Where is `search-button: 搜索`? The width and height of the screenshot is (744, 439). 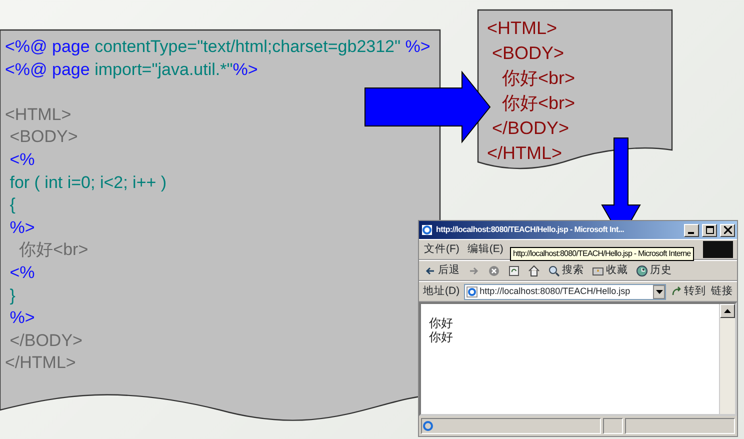
search-button: 搜索 is located at coordinates (566, 270).